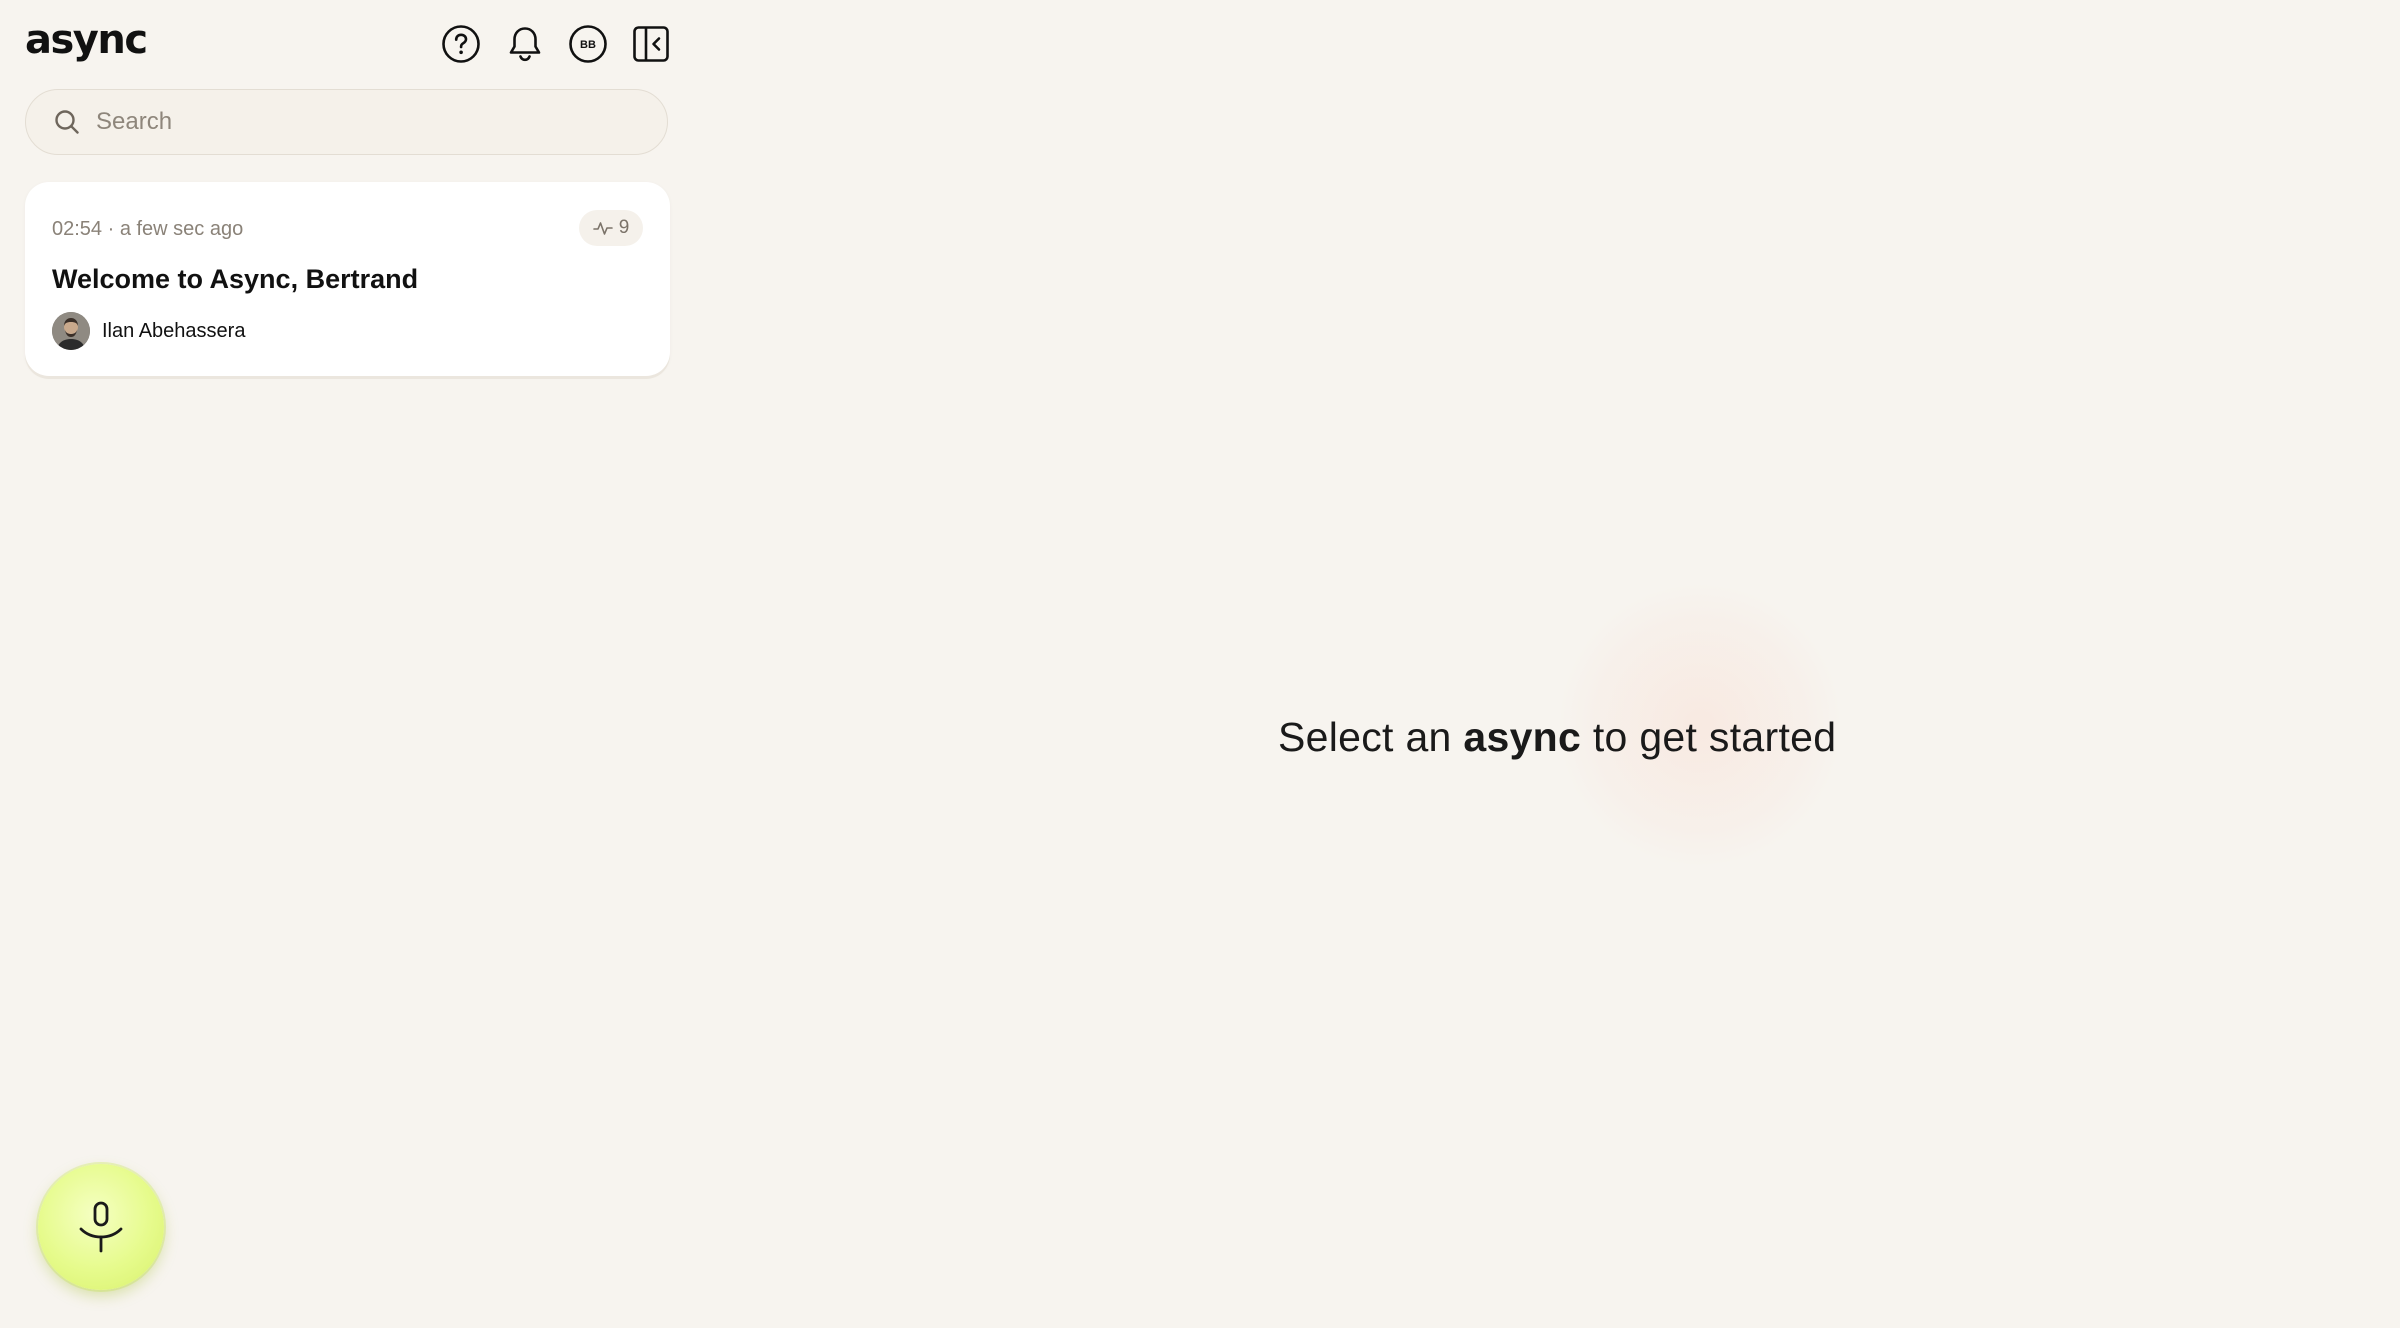 Image resolution: width=2400 pixels, height=1328 pixels. I want to click on async-author: Ilan Abehassera, so click(148, 331).